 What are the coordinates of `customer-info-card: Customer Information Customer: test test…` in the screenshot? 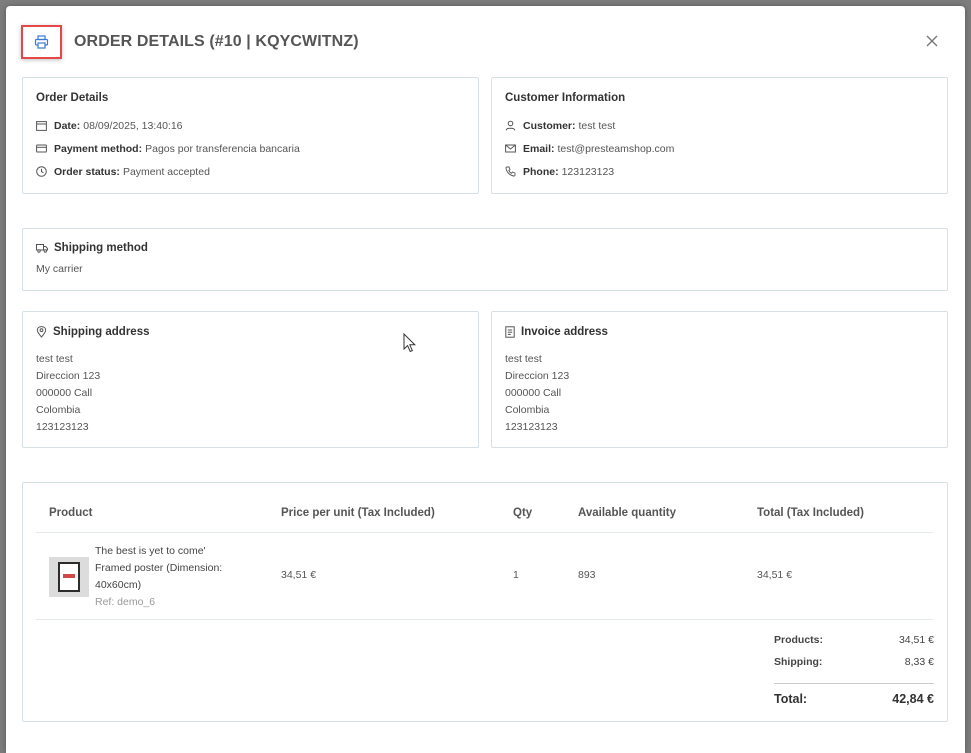 It's located at (719, 135).